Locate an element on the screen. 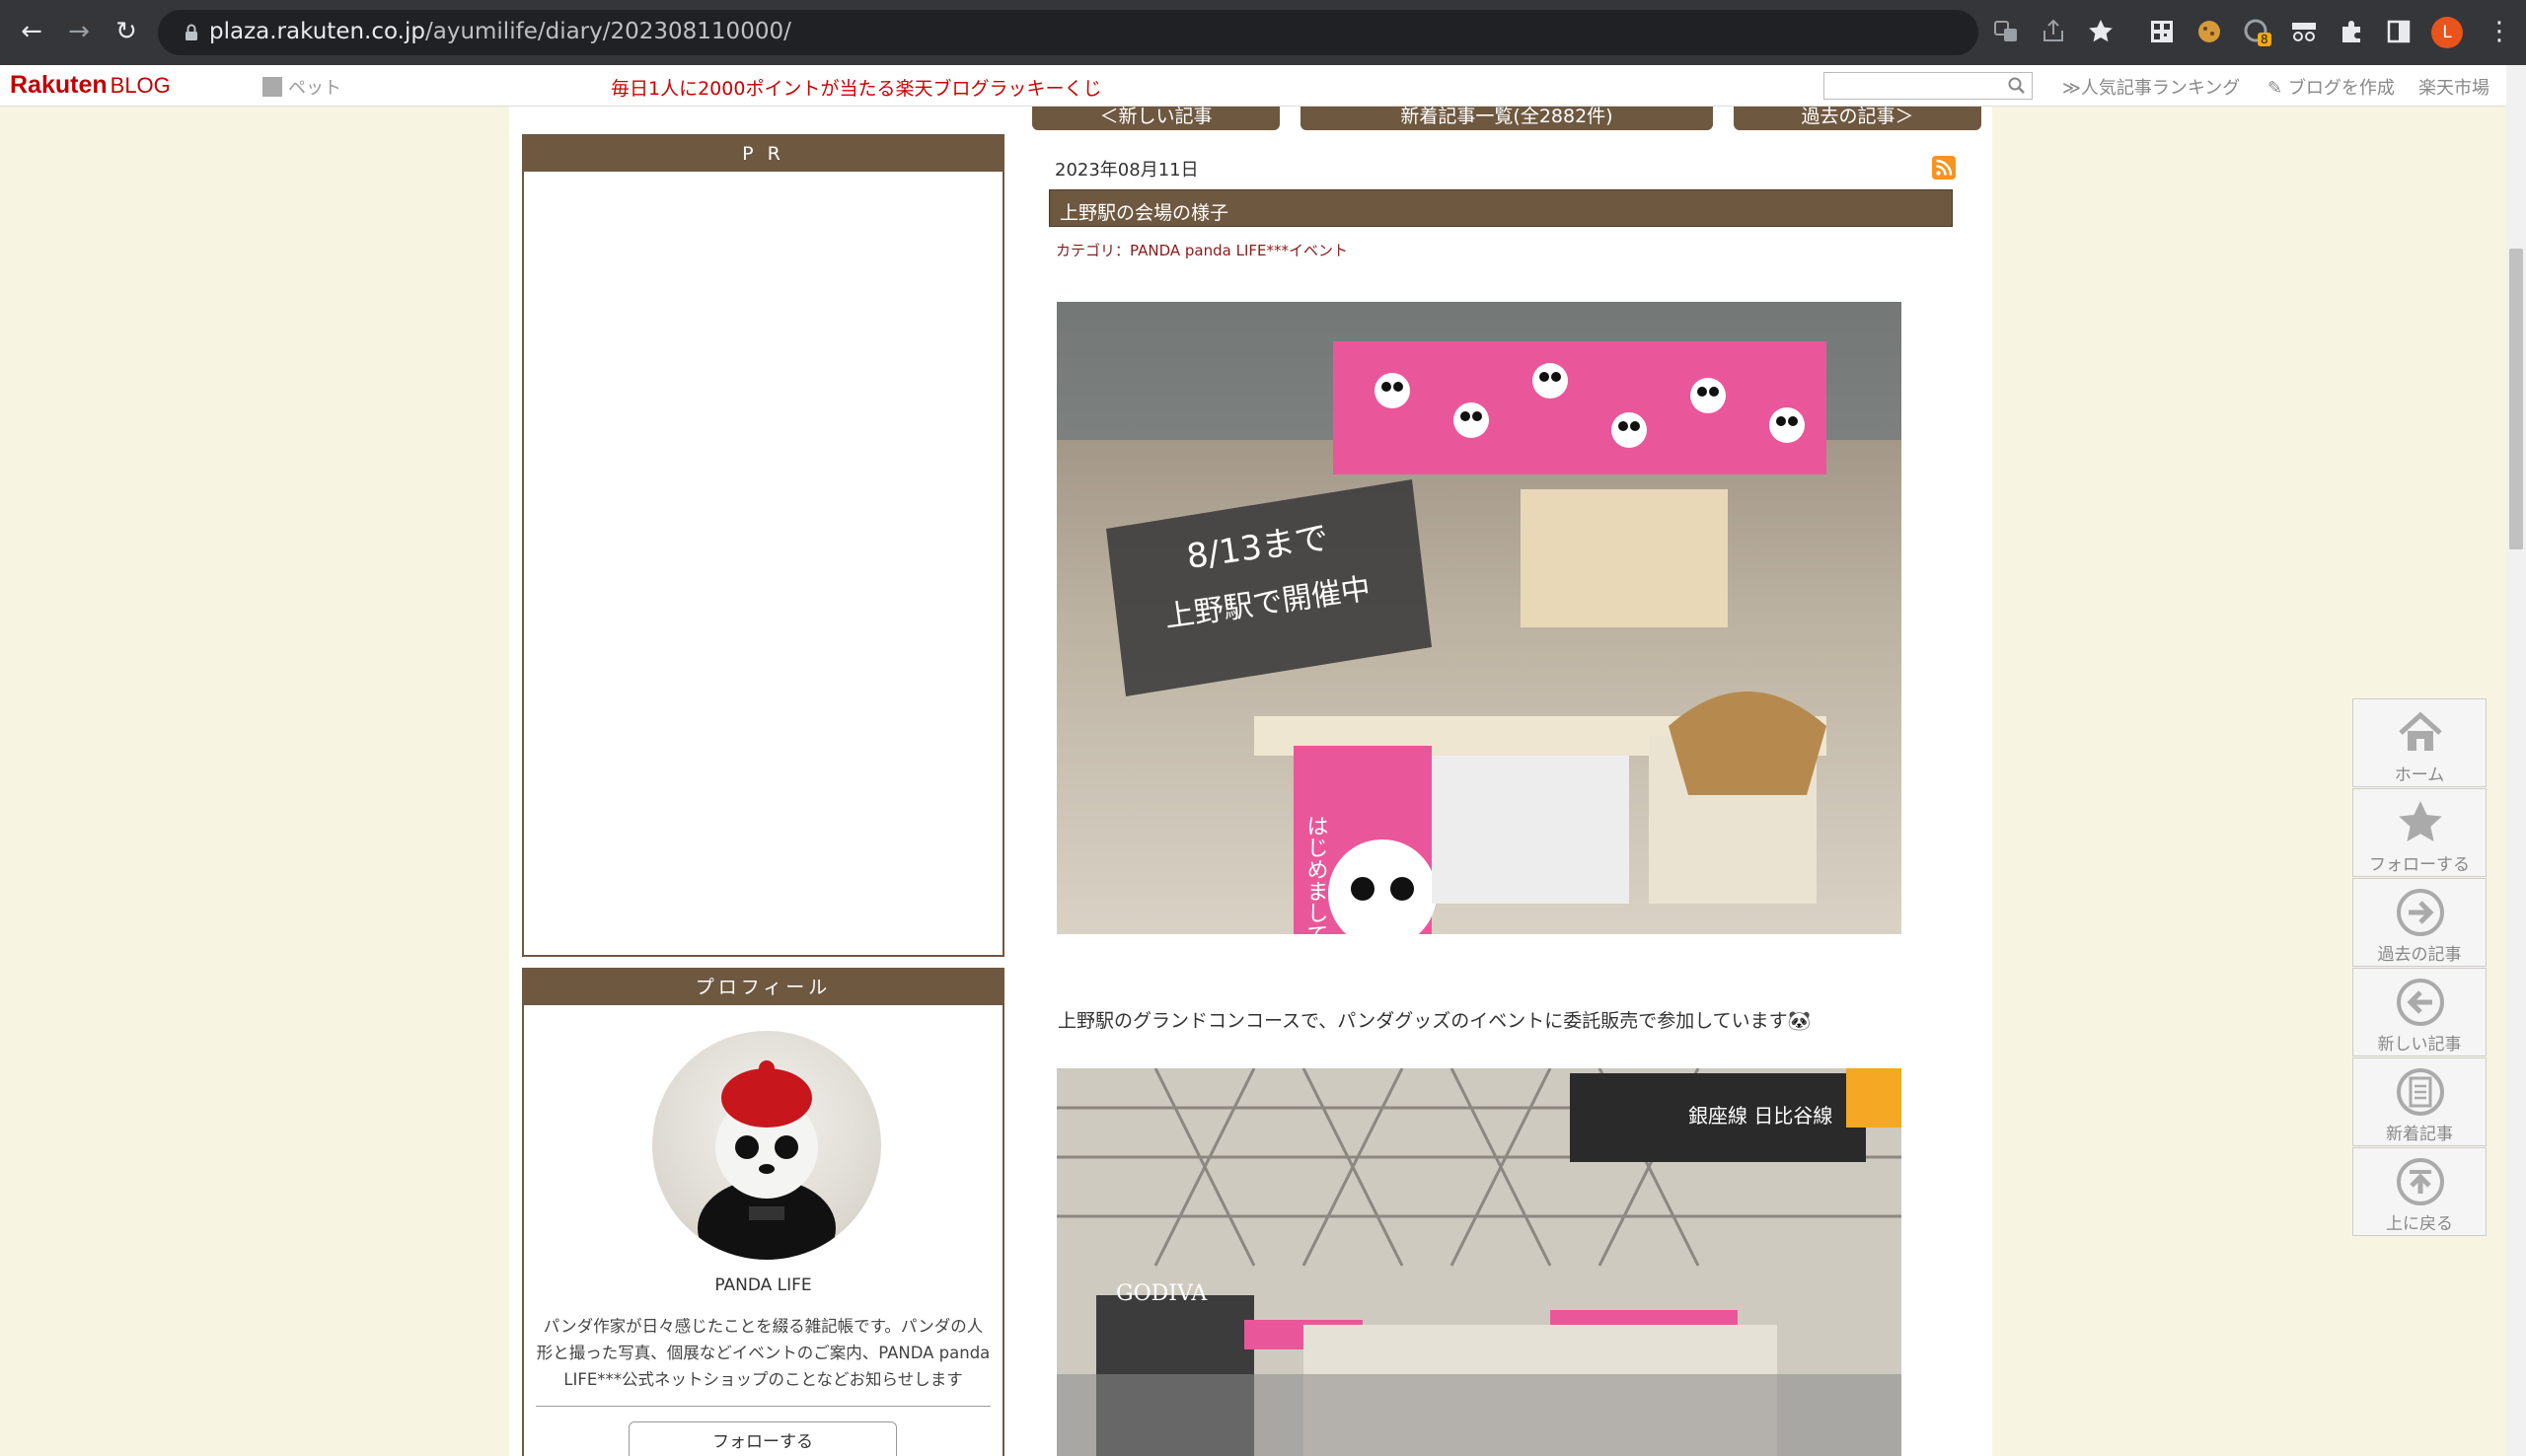  concourse-photo-illustration: 銀座線 日比谷線 GODIVA is located at coordinates (1479, 1262).